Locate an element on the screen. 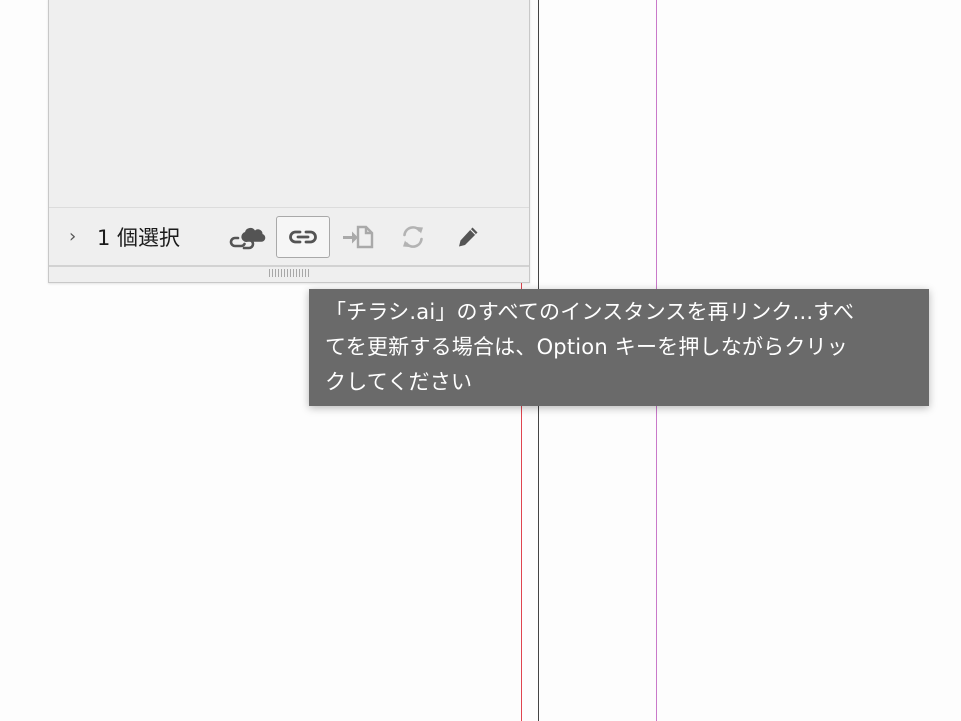  tooltip-text-line: クしてください is located at coordinates (399, 382).